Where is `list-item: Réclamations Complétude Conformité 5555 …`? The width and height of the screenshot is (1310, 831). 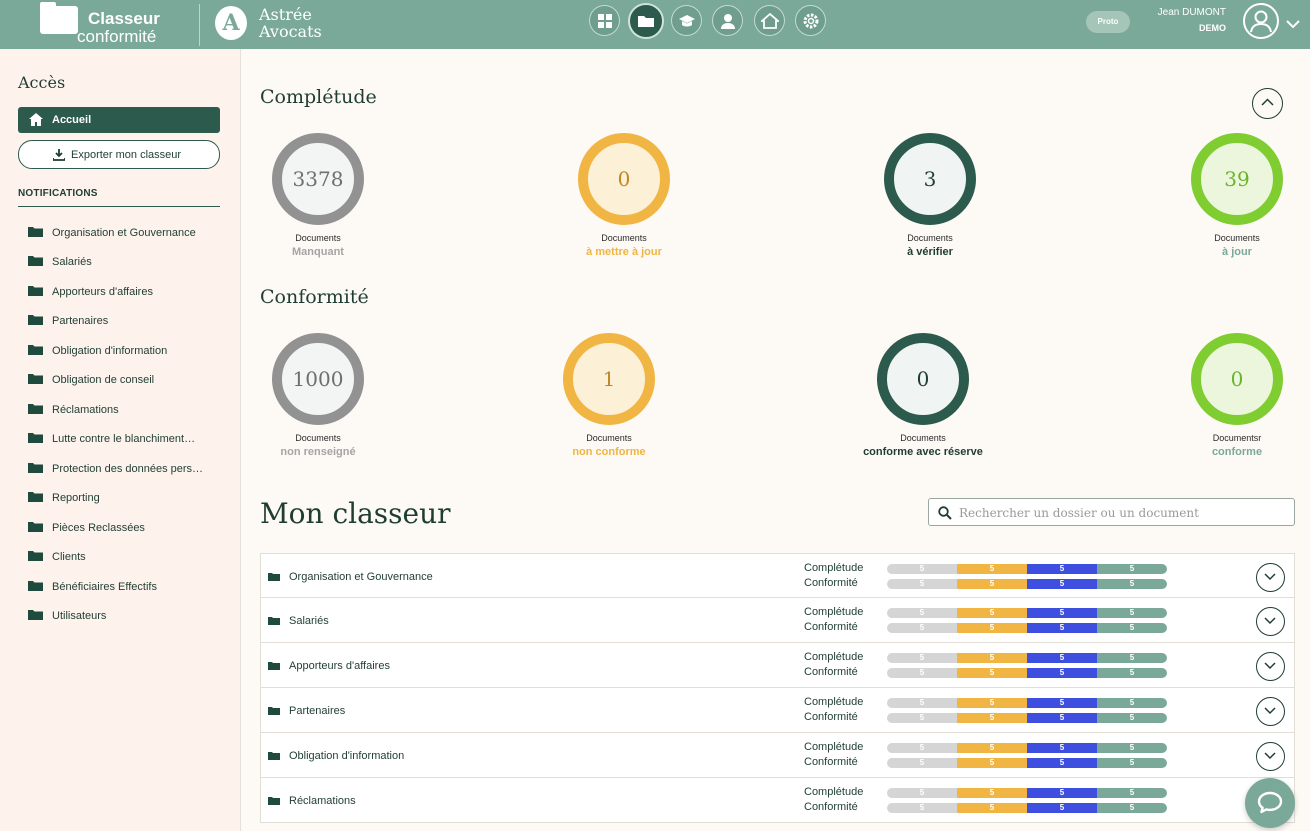
list-item: Réclamations Complétude Conformité 5555 … is located at coordinates (777, 800).